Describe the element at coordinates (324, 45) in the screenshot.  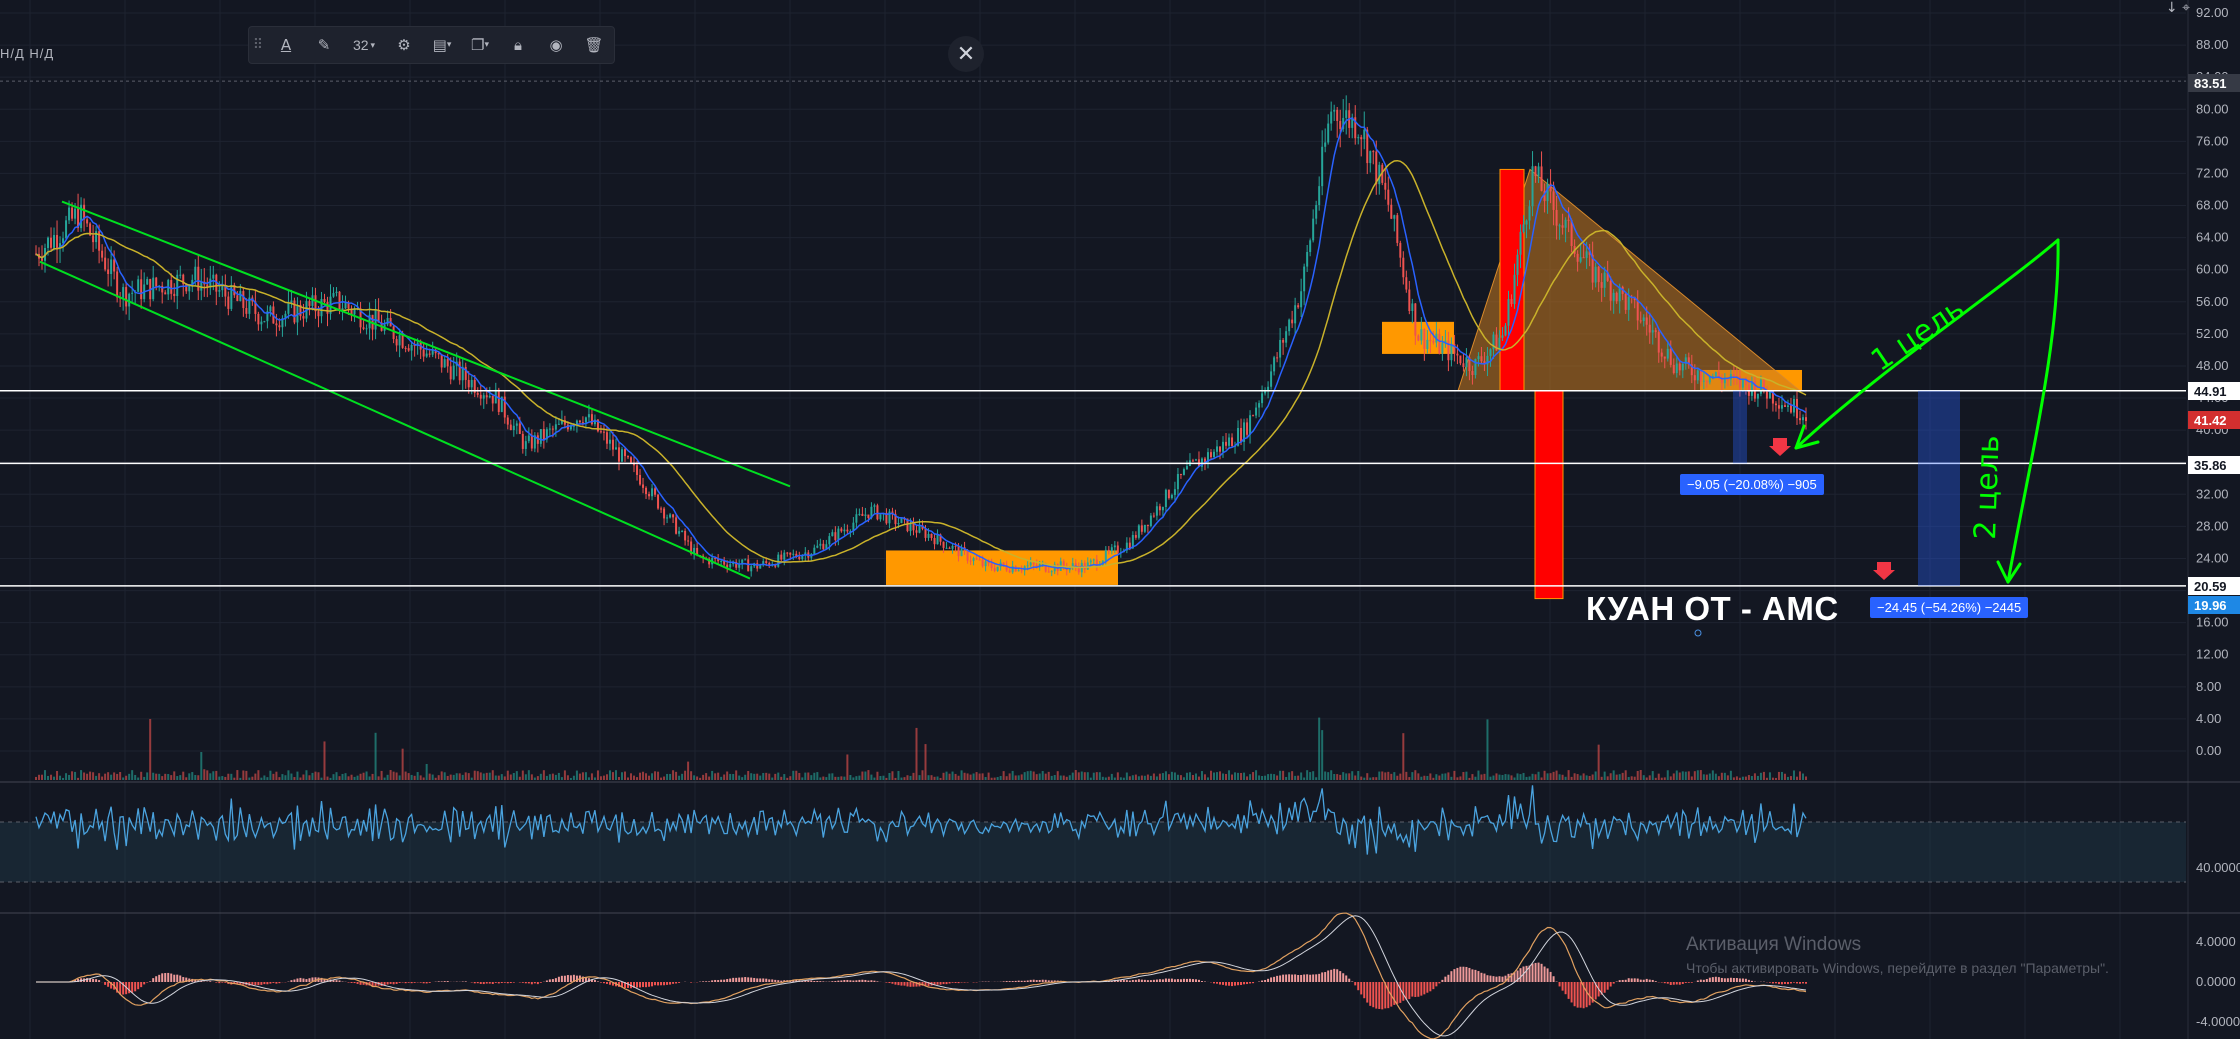
I see `pencil-icon: ✎` at that location.